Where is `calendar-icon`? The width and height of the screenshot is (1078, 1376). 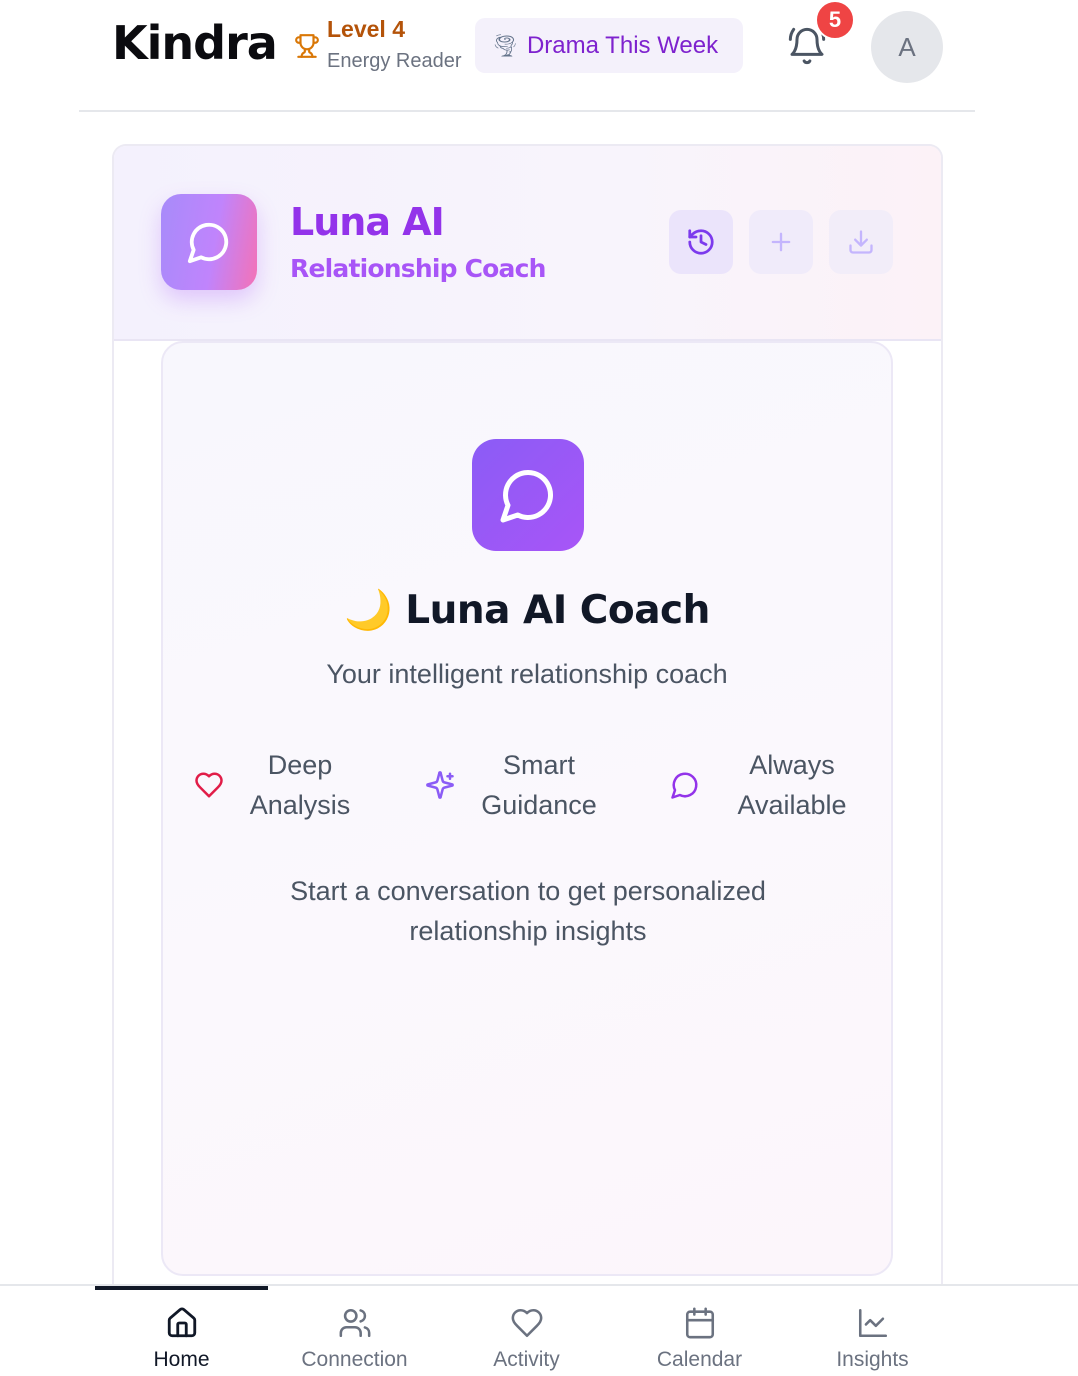
calendar-icon is located at coordinates (699, 1323).